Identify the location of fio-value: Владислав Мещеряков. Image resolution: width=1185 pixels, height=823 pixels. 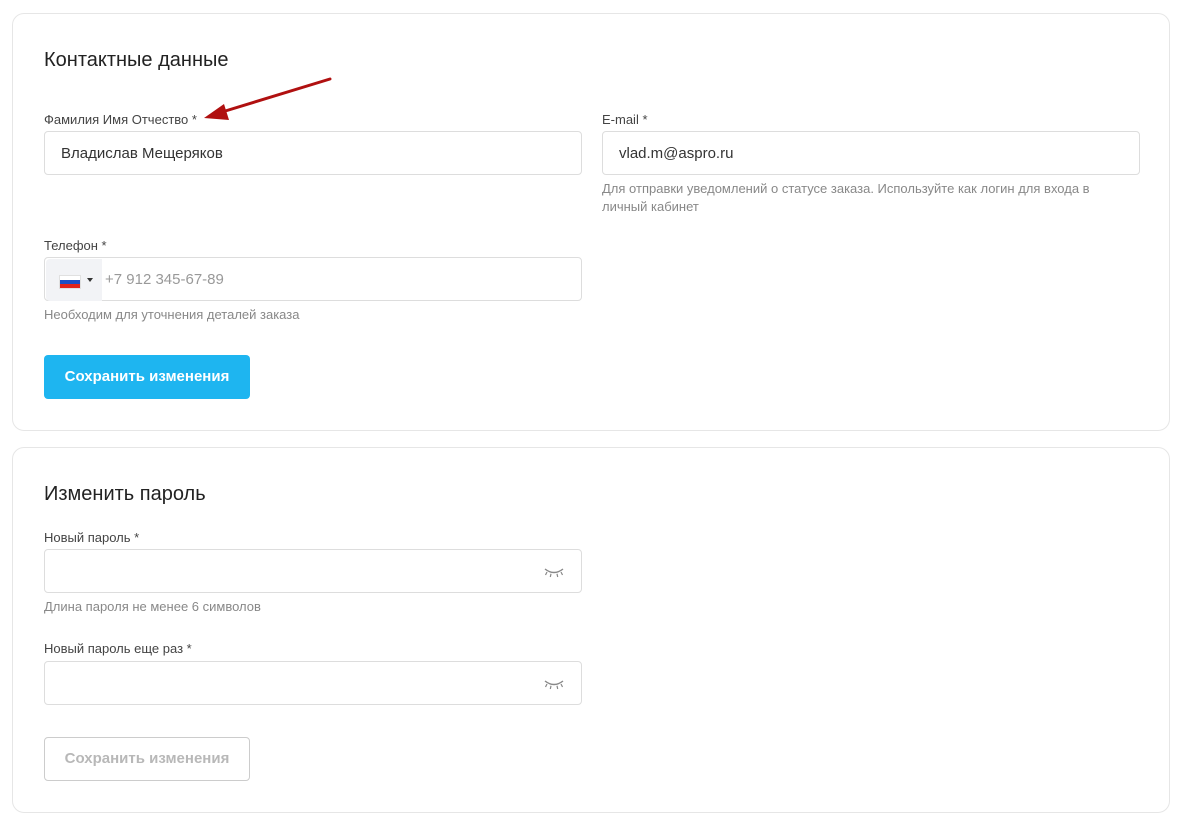
(142, 153).